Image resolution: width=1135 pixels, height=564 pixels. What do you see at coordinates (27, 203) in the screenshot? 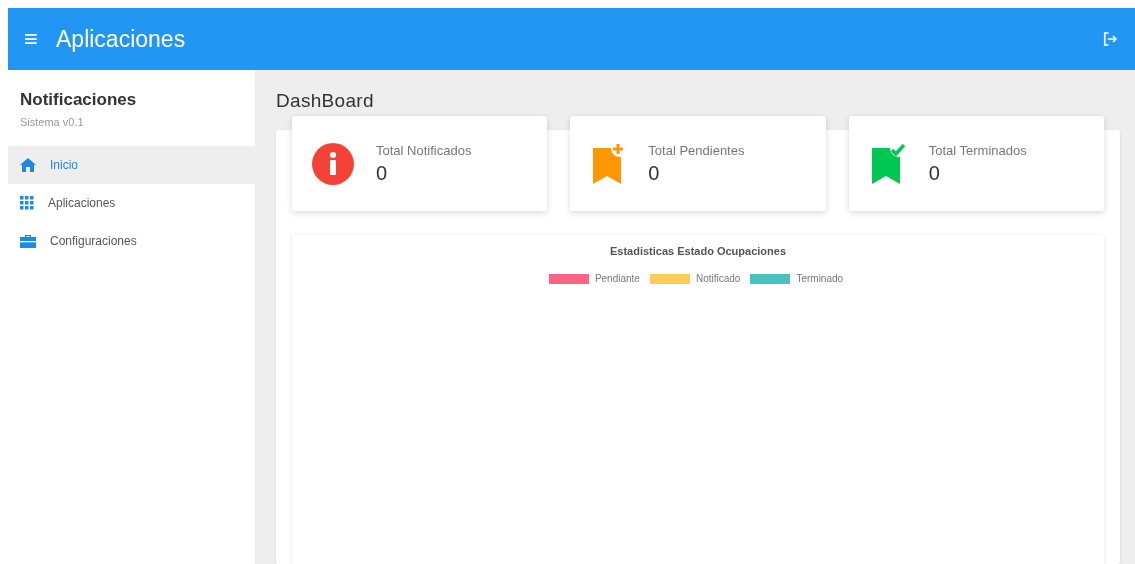
I see `grid-icon` at bounding box center [27, 203].